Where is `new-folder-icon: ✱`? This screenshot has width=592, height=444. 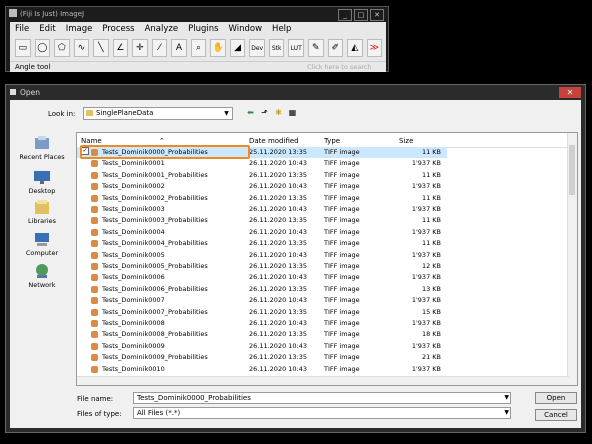 new-folder-icon: ✱ is located at coordinates (278, 112).